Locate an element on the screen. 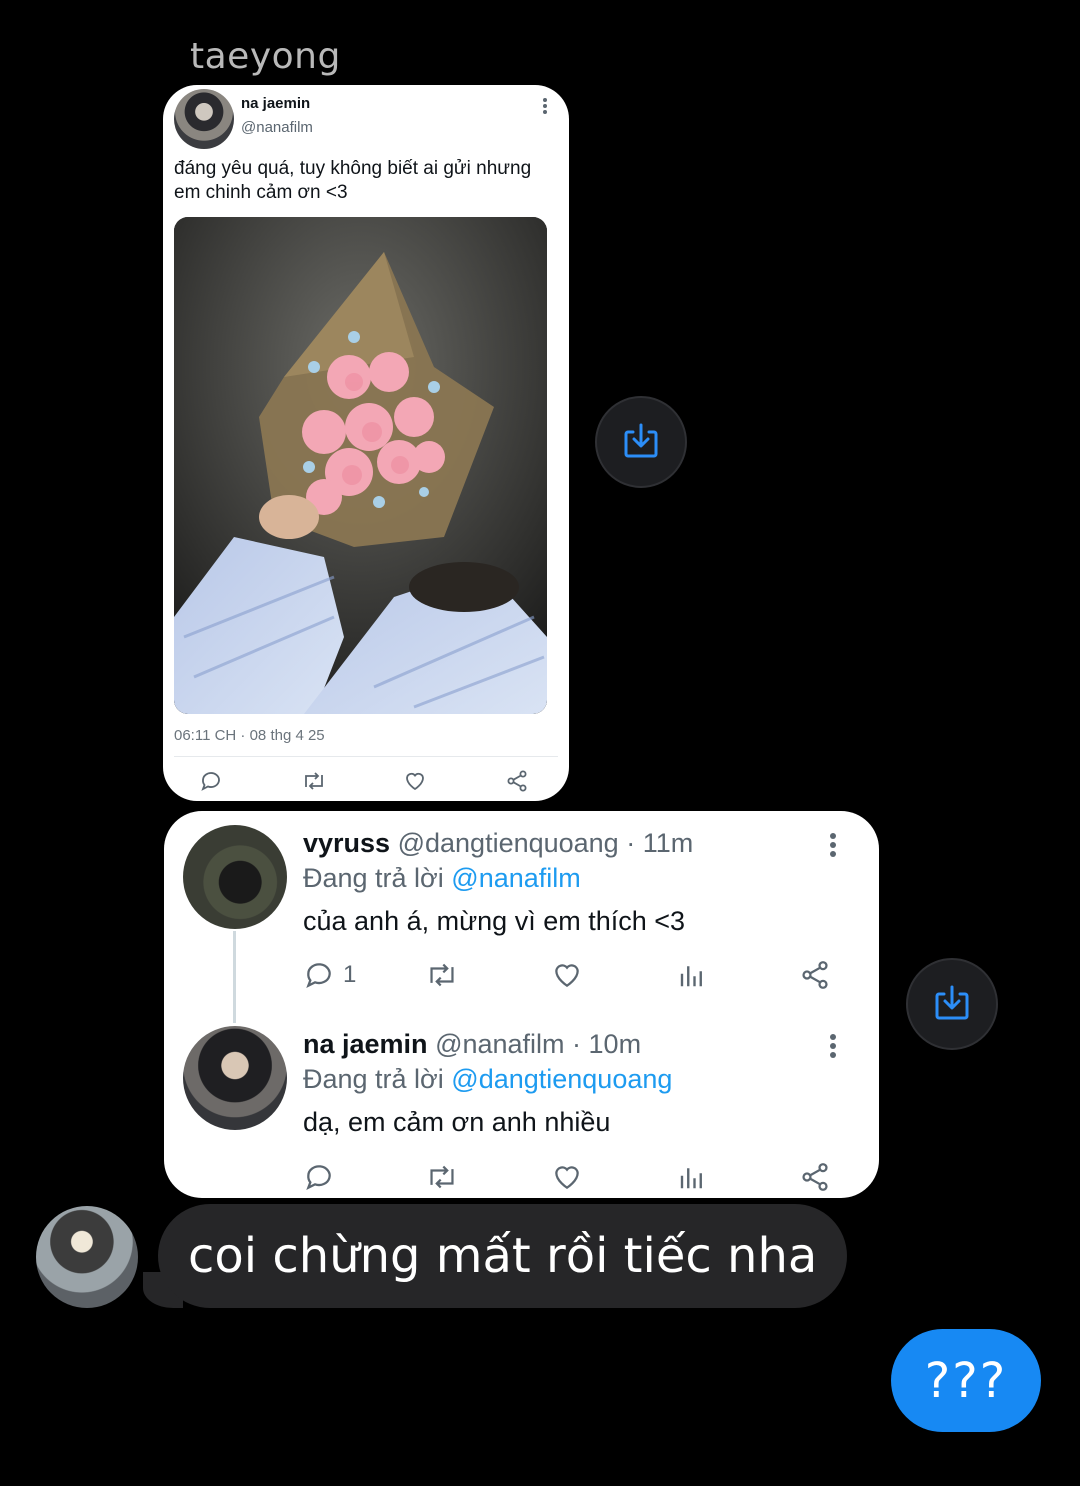  divider is located at coordinates (366, 756).